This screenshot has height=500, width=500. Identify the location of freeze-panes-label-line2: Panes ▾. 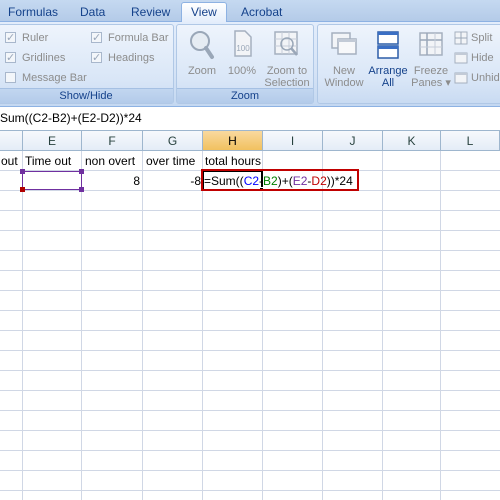
(431, 83).